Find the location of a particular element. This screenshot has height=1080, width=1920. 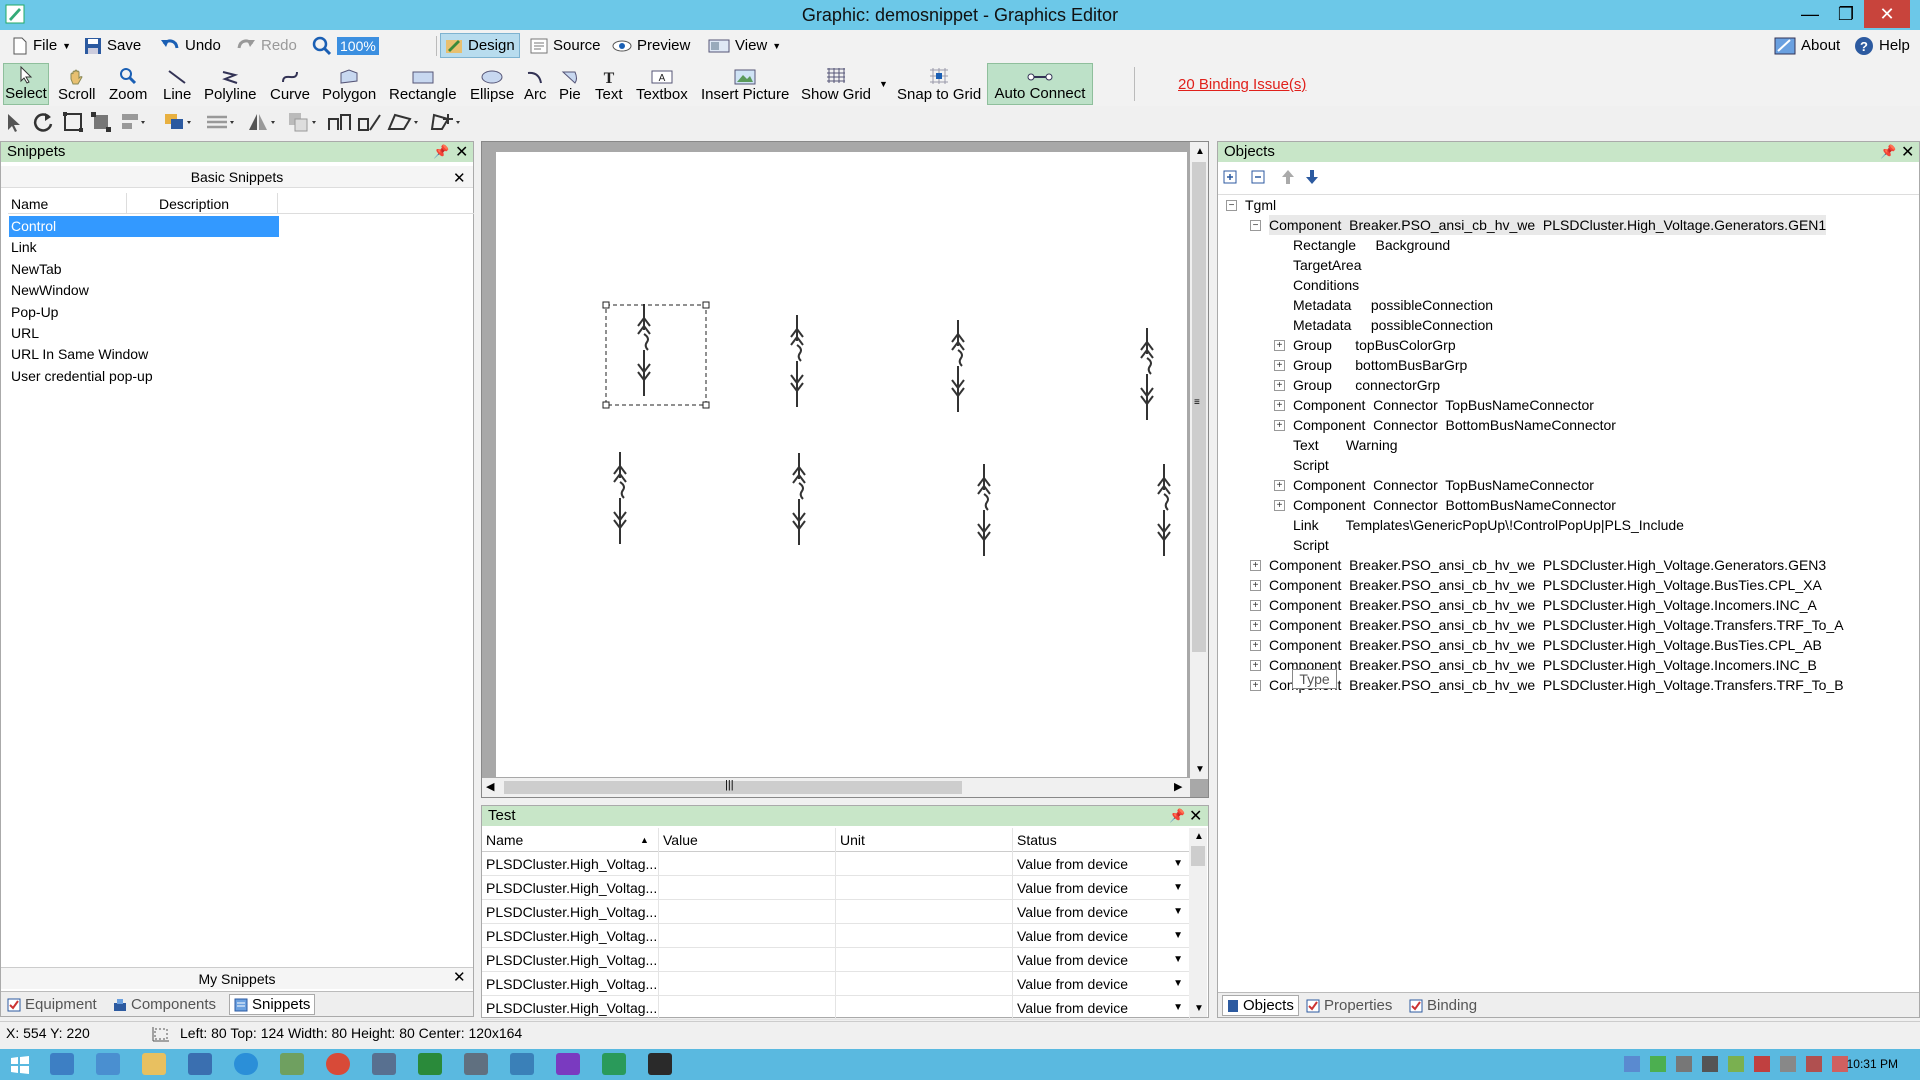

order-icon is located at coordinates (303, 122).